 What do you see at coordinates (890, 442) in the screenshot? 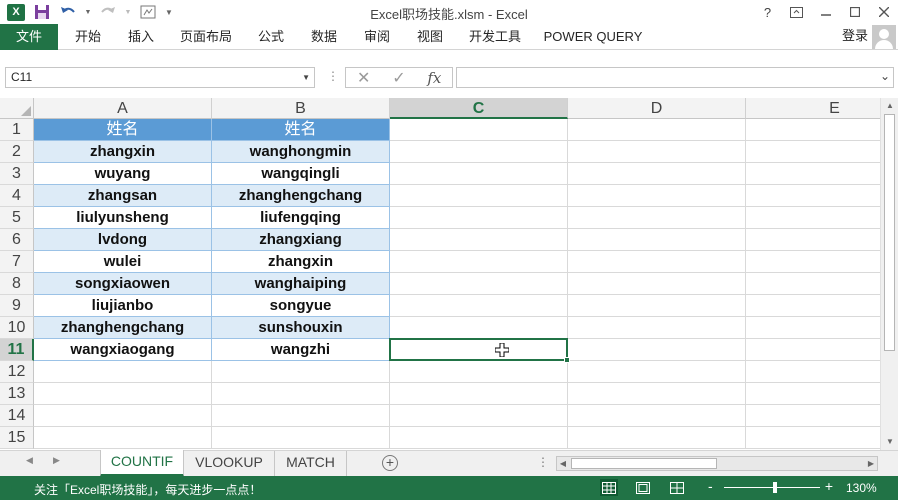
I see `scroll-down-icon: ▼` at bounding box center [890, 442].